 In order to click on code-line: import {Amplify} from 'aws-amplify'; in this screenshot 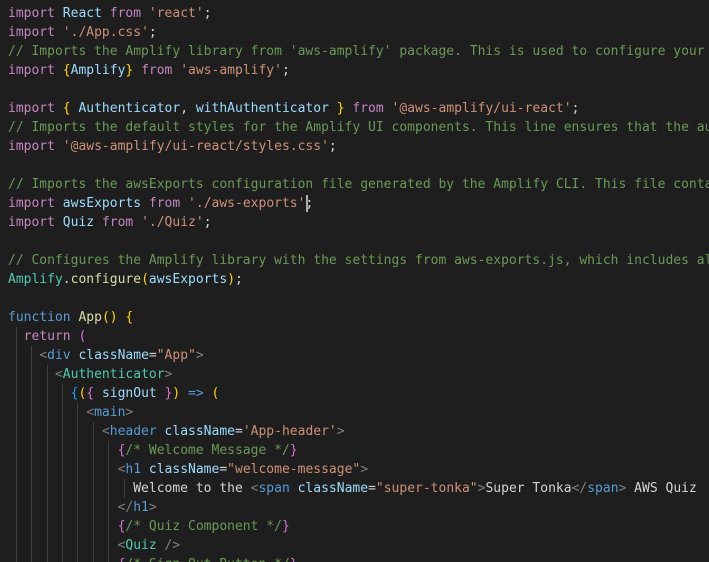, I will do `click(149, 70)`.